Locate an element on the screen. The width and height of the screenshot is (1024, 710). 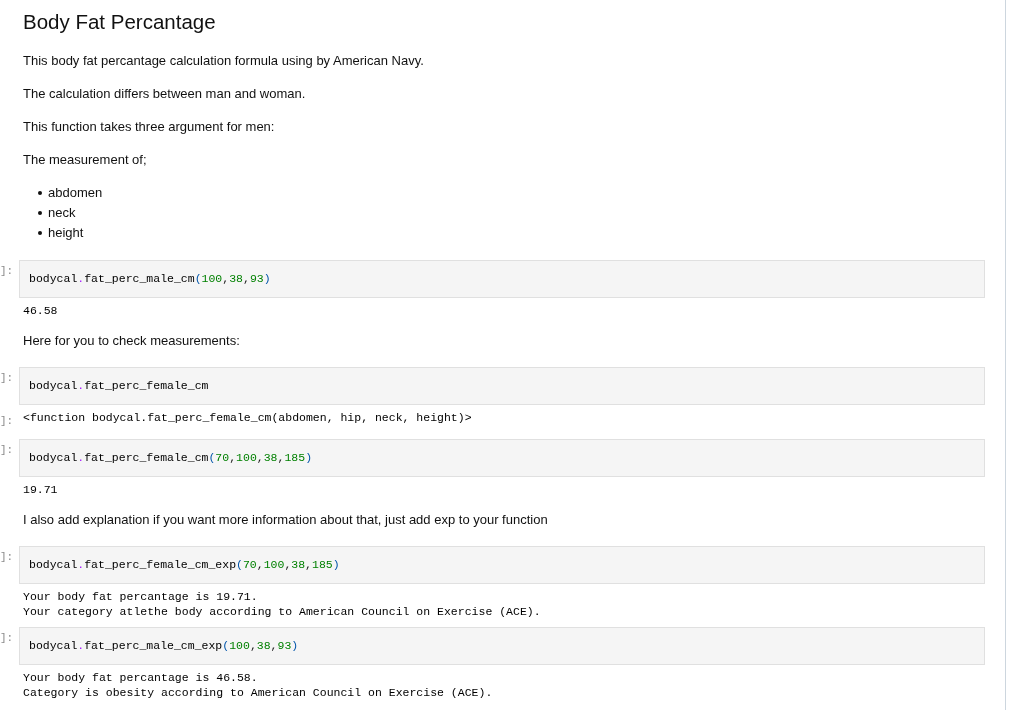
markdown-paragraph: I also add explanation if you want more information about that, just add exp to your function is located at coordinates (285, 520).